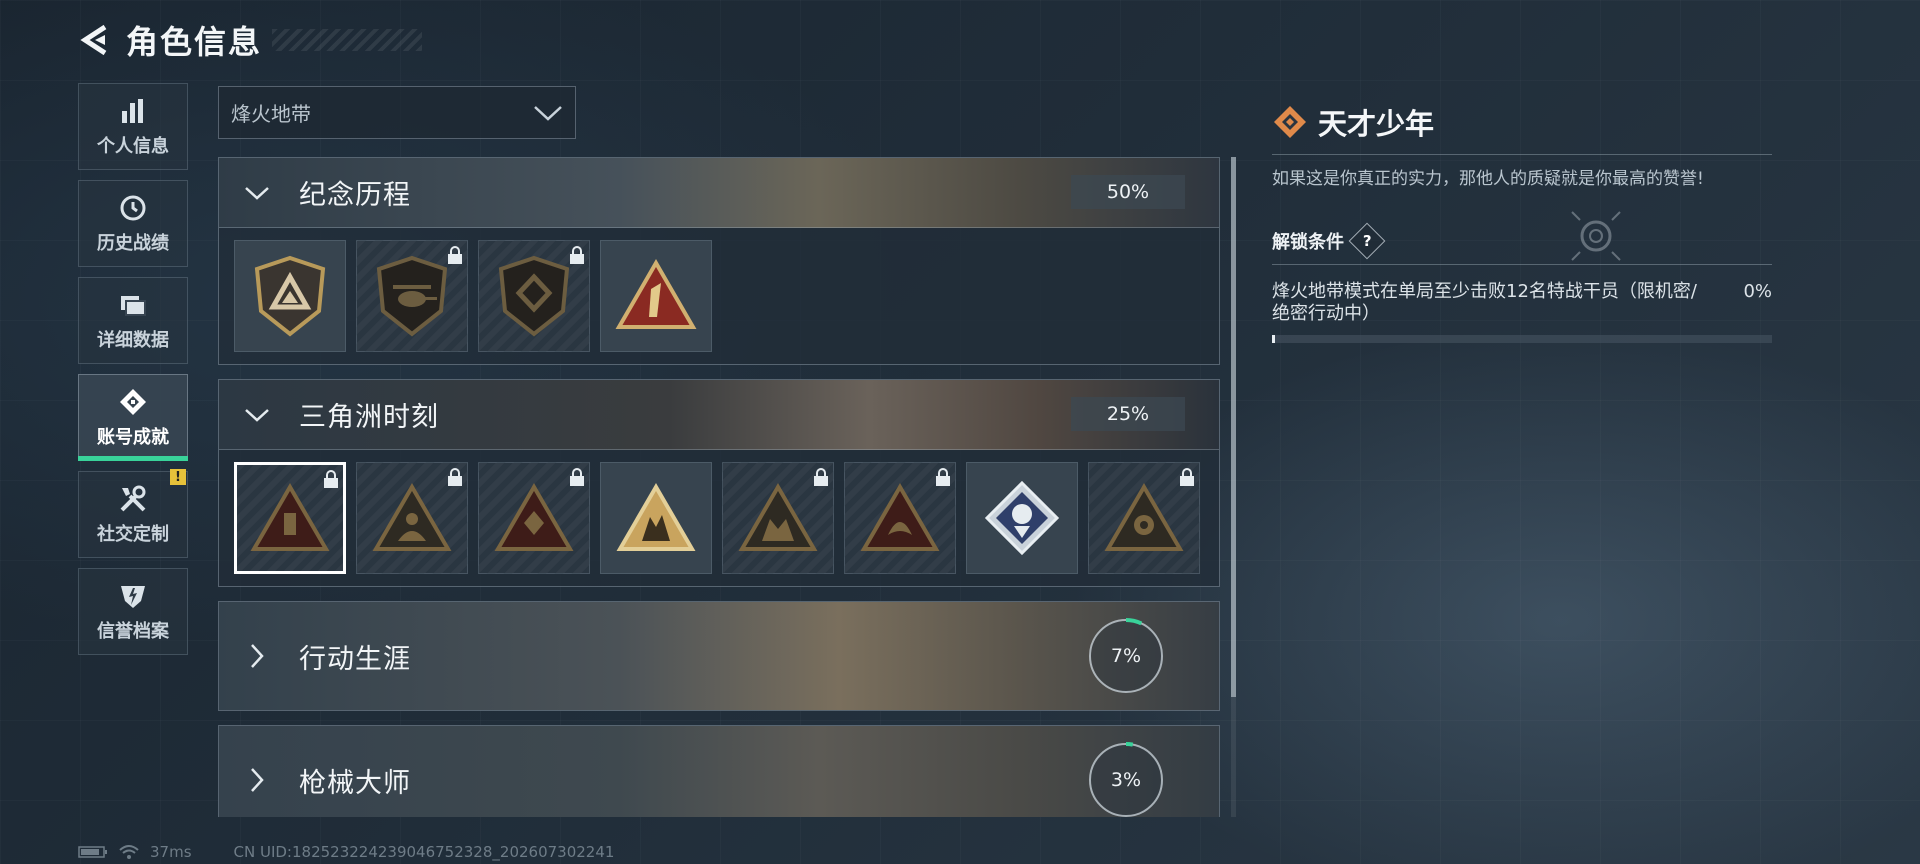  Describe the element at coordinates (1128, 192) in the screenshot. I see `category-progress: 50%` at that location.